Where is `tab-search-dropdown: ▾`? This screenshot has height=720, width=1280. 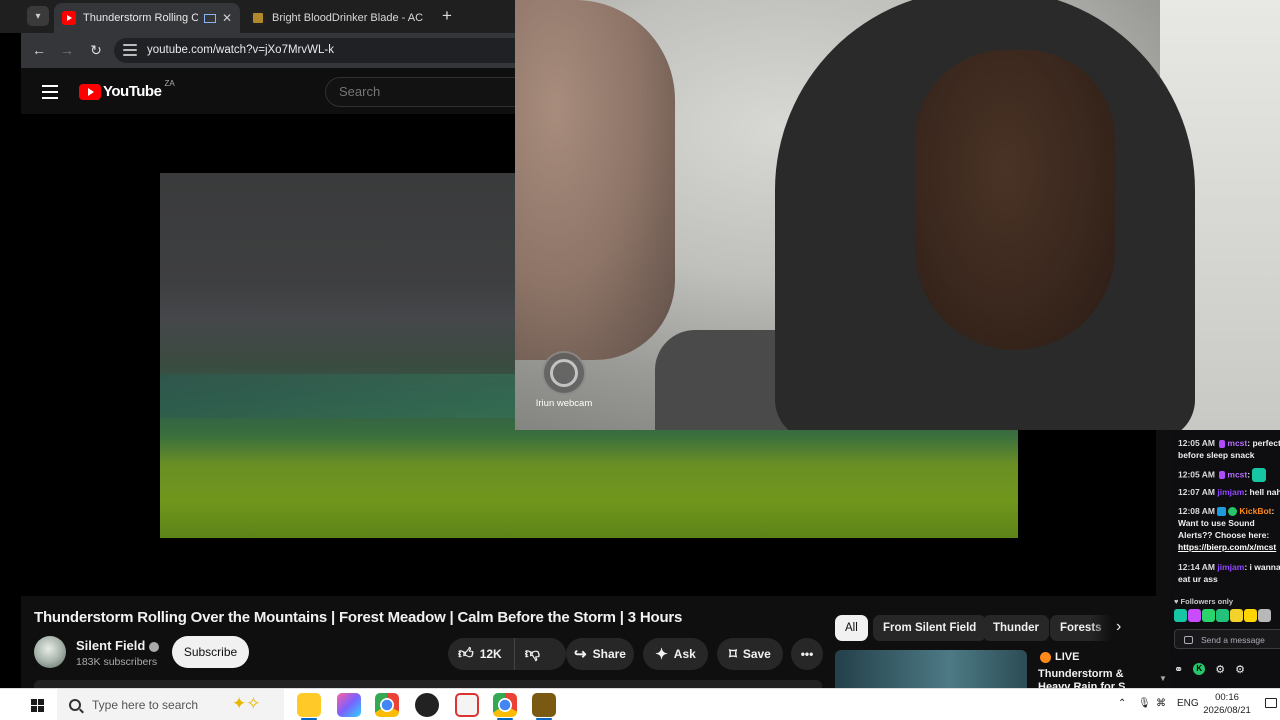
tab-search-dropdown: ▾ is located at coordinates (38, 16).